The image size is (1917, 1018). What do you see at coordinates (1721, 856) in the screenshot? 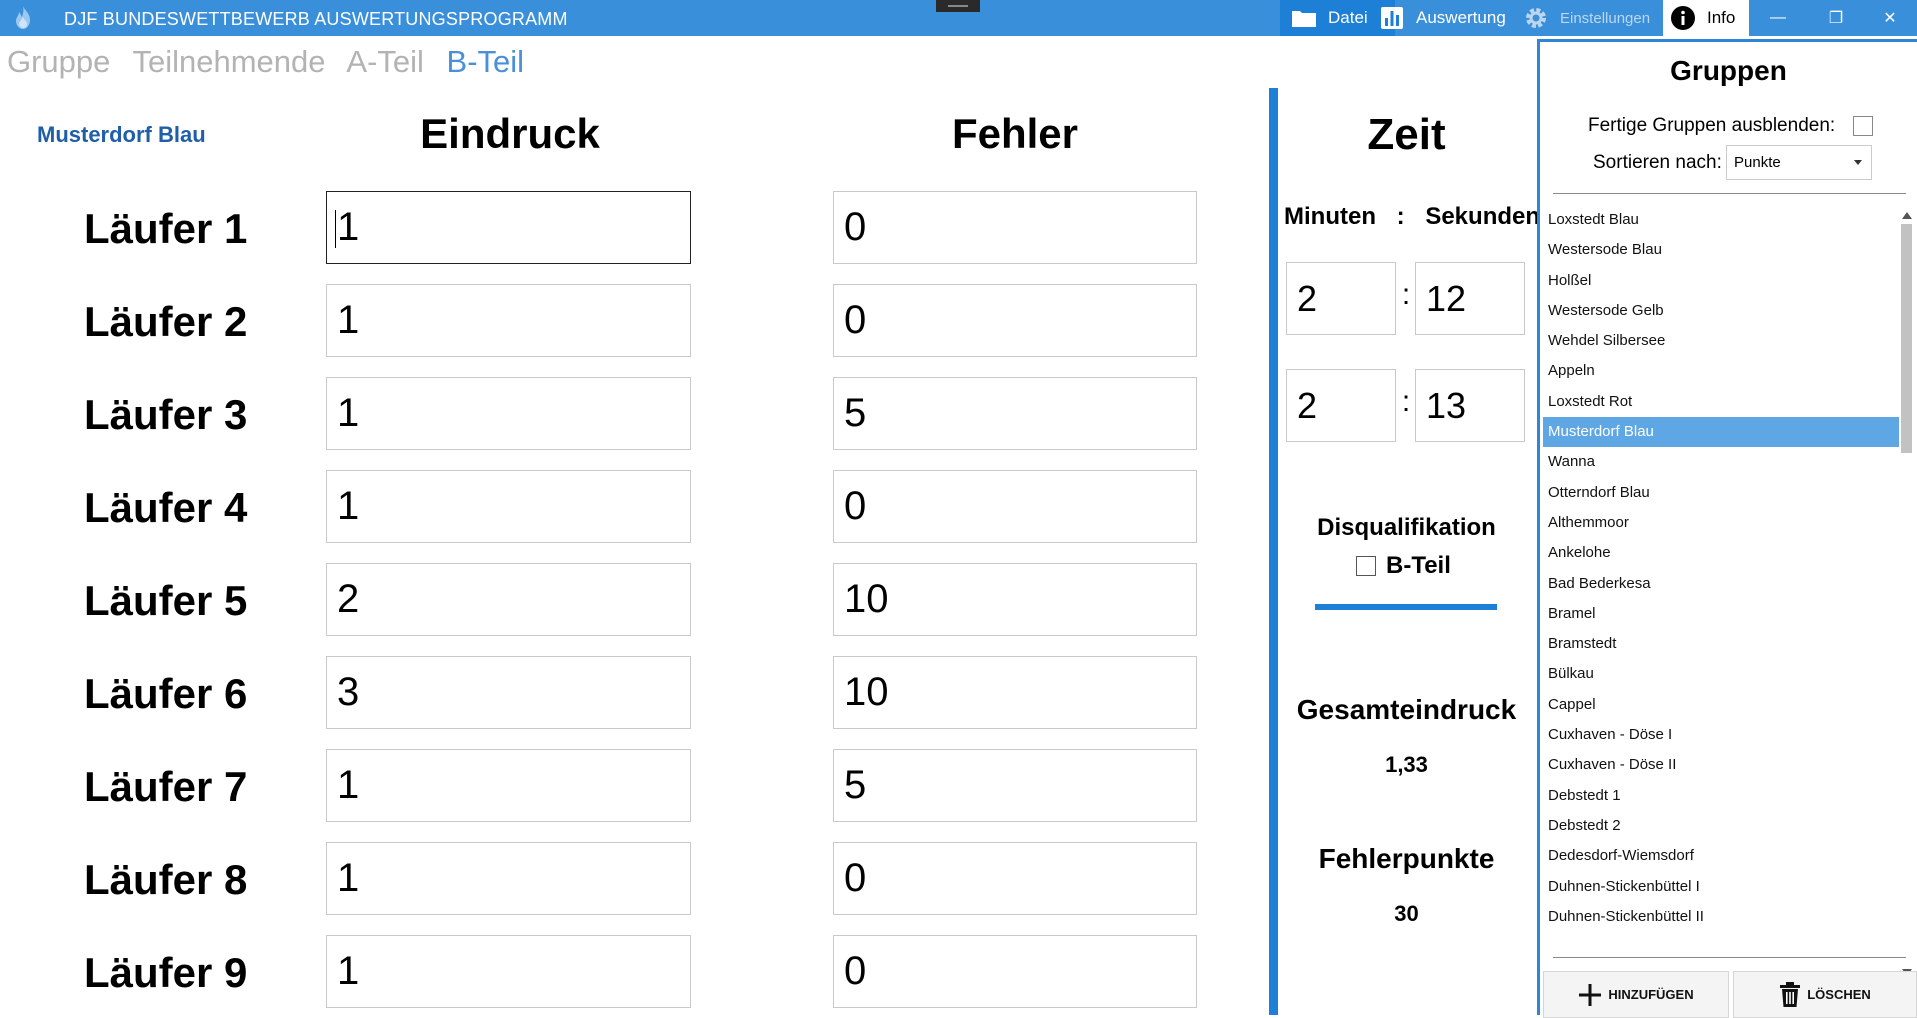
I see `list-item: Dedesdorf-Wiemsdorf` at bounding box center [1721, 856].